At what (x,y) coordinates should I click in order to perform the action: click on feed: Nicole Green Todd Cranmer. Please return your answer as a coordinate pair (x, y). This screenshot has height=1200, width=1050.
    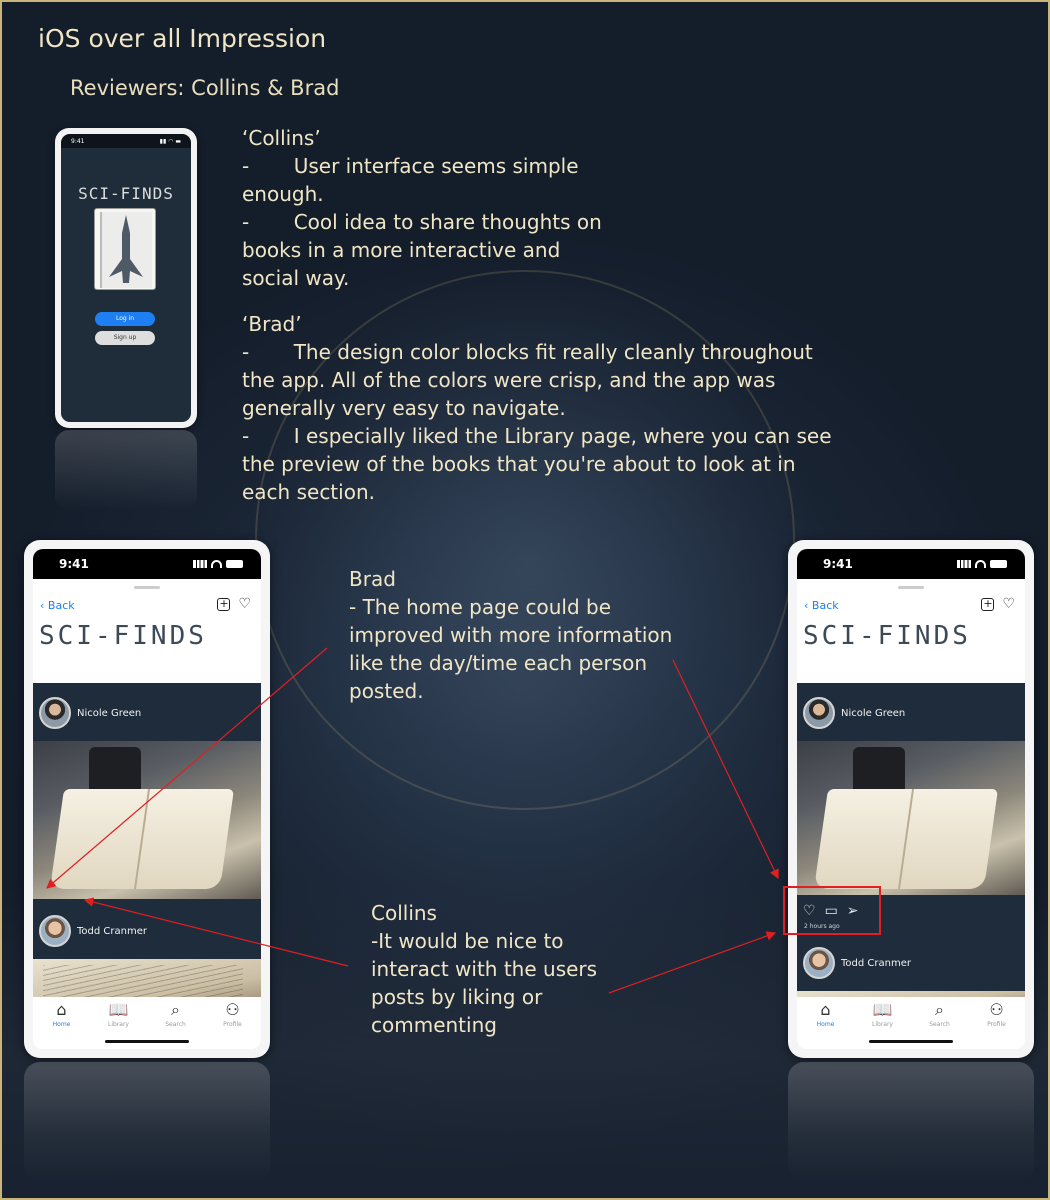
    Looking at the image, I should click on (147, 849).